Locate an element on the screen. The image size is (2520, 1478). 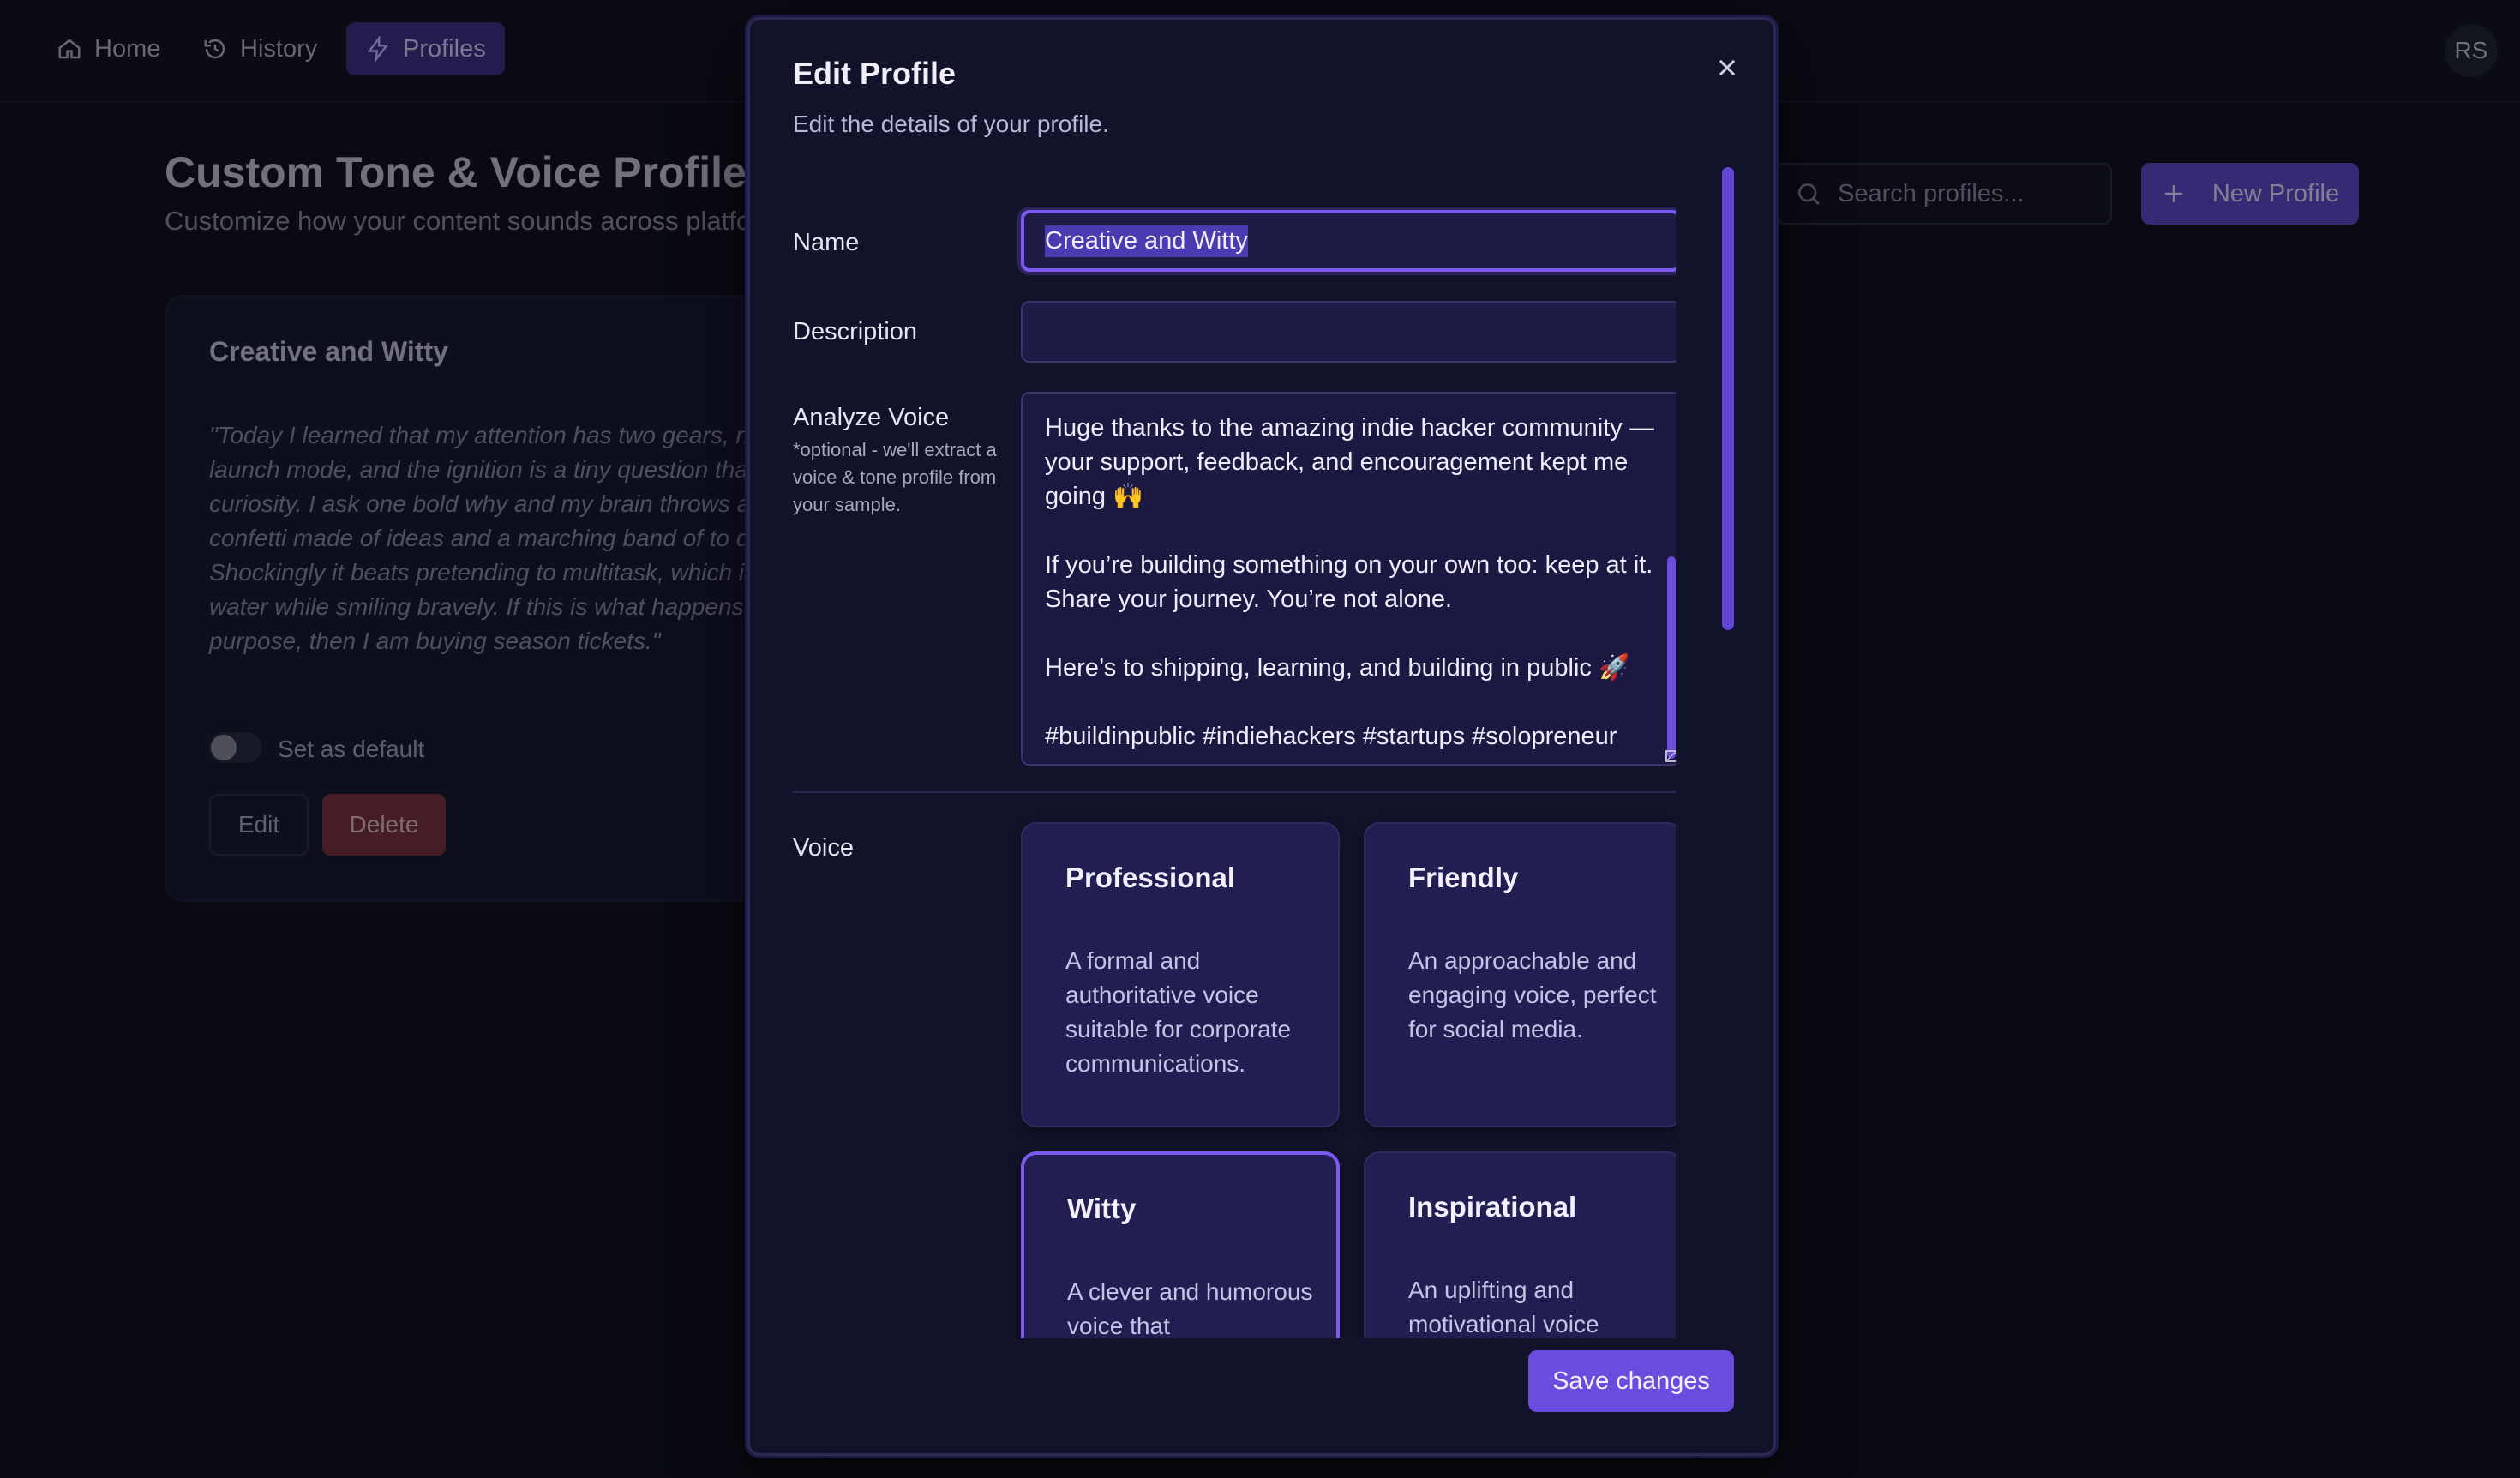
name-label: Name is located at coordinates (826, 243).